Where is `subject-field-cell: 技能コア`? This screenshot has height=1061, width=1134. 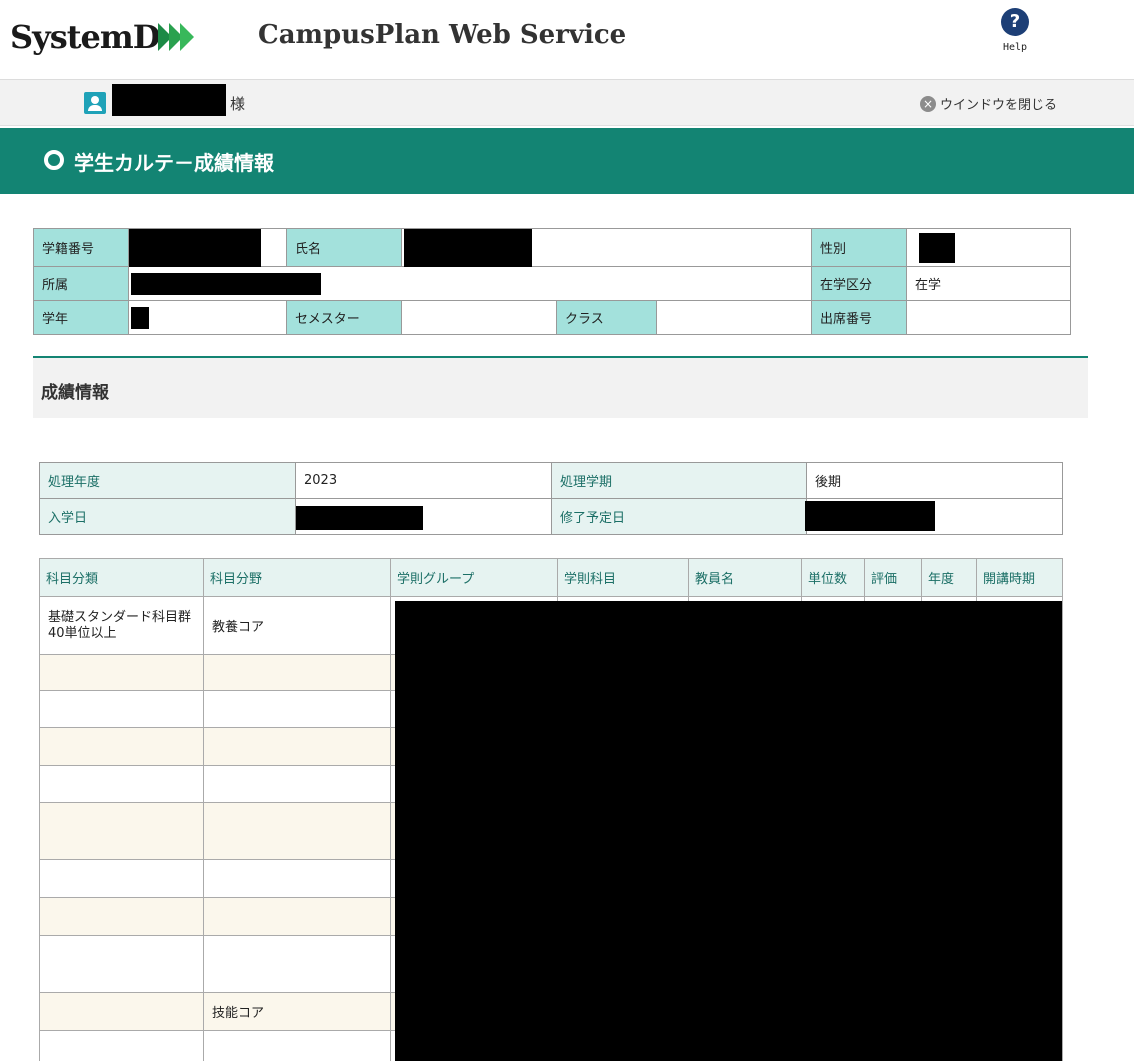
subject-field-cell: 技能コア is located at coordinates (297, 1011).